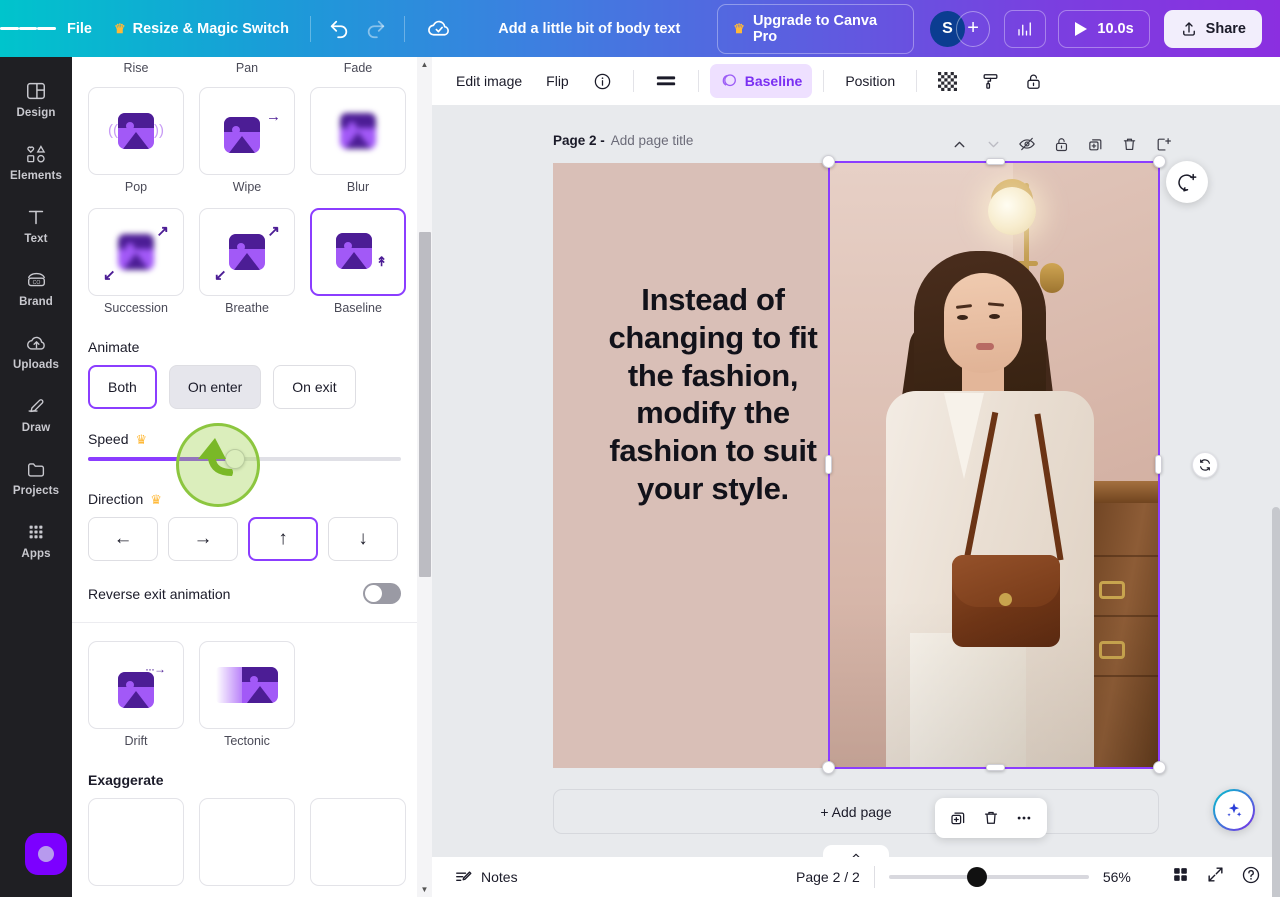  I want to click on move-page-up-button, so click(959, 144).